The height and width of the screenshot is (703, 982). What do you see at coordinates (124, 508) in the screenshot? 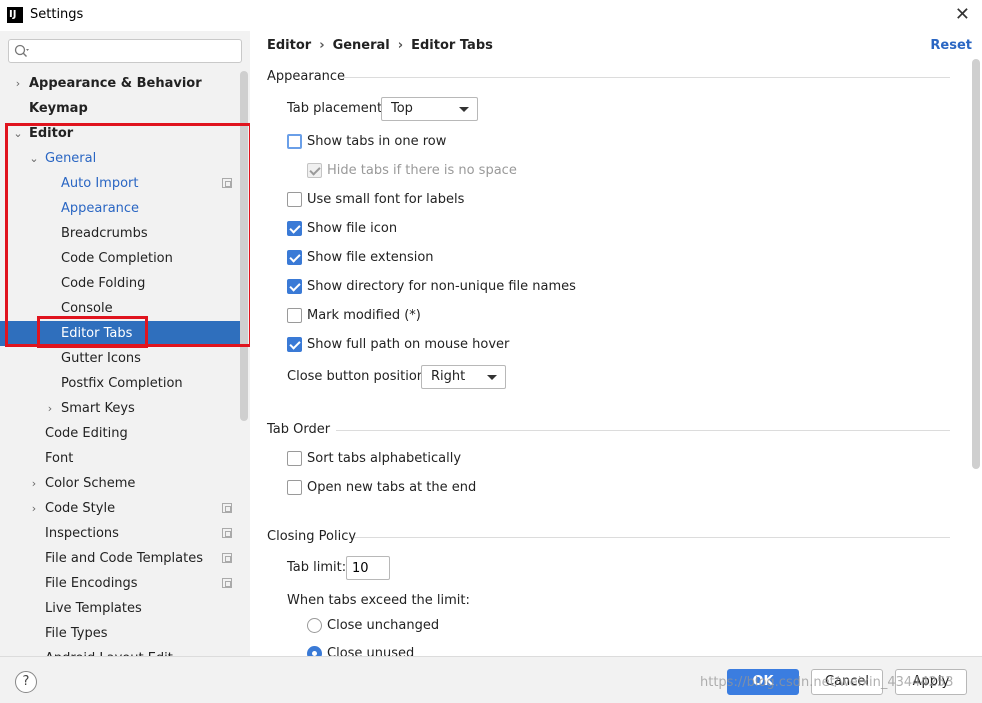
I see `sidebar-item-code-style: › Code Style` at bounding box center [124, 508].